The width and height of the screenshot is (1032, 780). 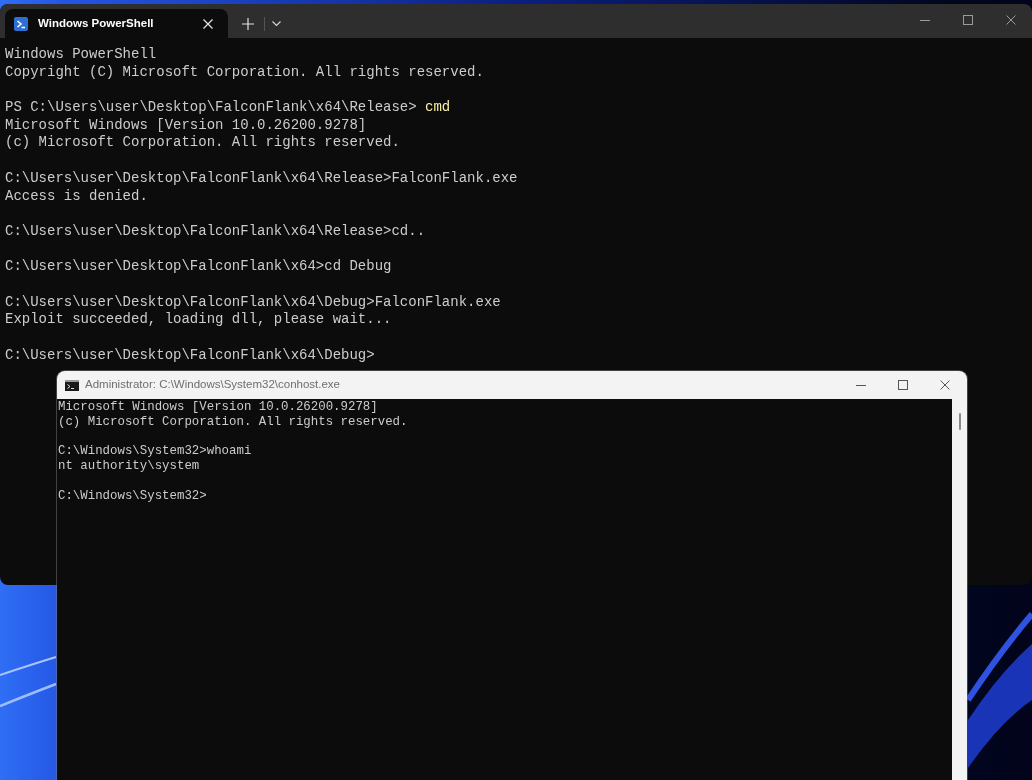 What do you see at coordinates (253, 302) in the screenshot?
I see `output-line: C:\Users\user\Desktop\FalconFlank\x64\Debug>FalconFlank.exe` at bounding box center [253, 302].